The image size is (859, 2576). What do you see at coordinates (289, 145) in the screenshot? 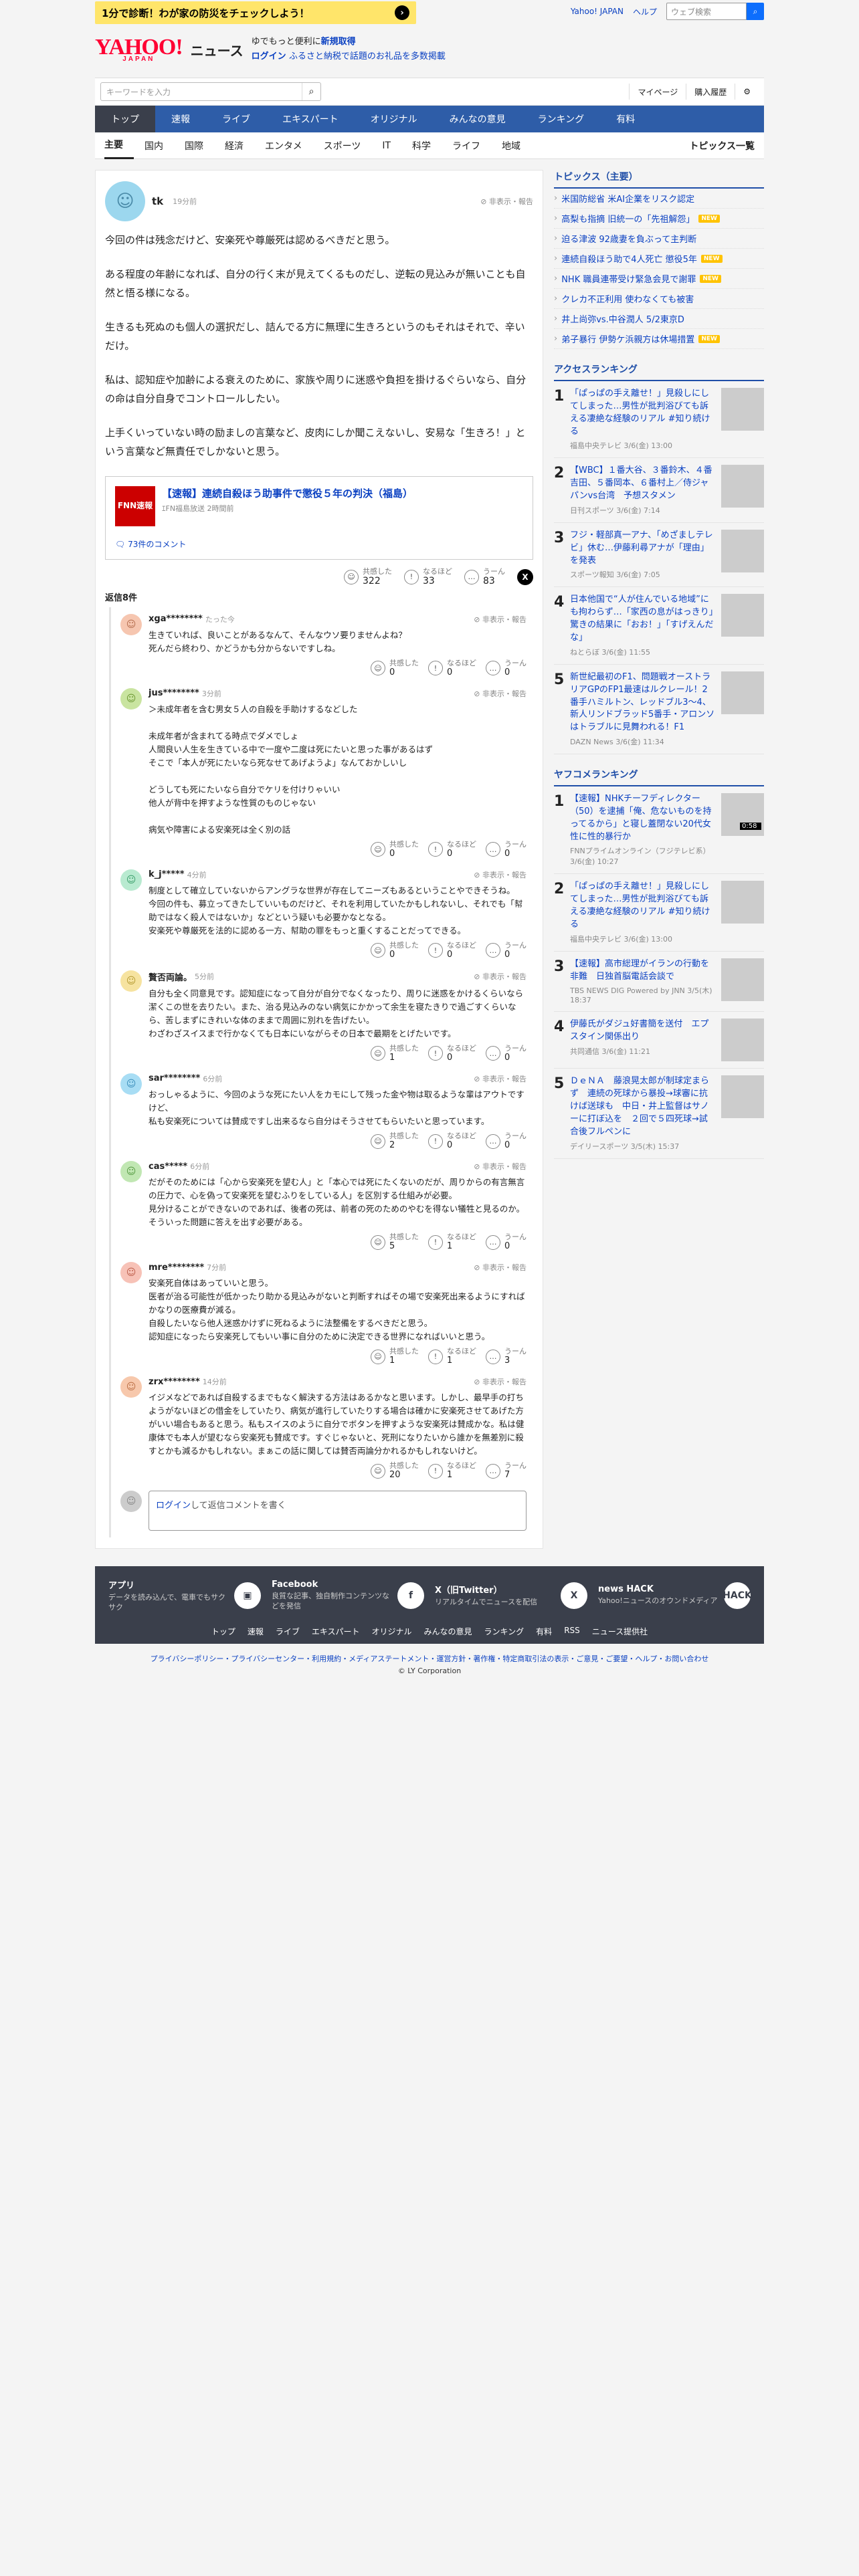
I see `cat-entertainment: エンタメ` at bounding box center [289, 145].